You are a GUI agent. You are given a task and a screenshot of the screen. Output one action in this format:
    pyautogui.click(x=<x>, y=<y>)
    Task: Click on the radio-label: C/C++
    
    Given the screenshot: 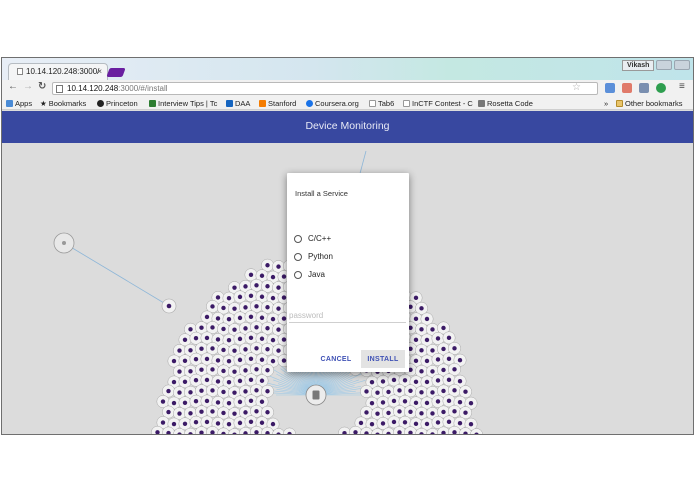 What is the action you would take?
    pyautogui.click(x=320, y=238)
    